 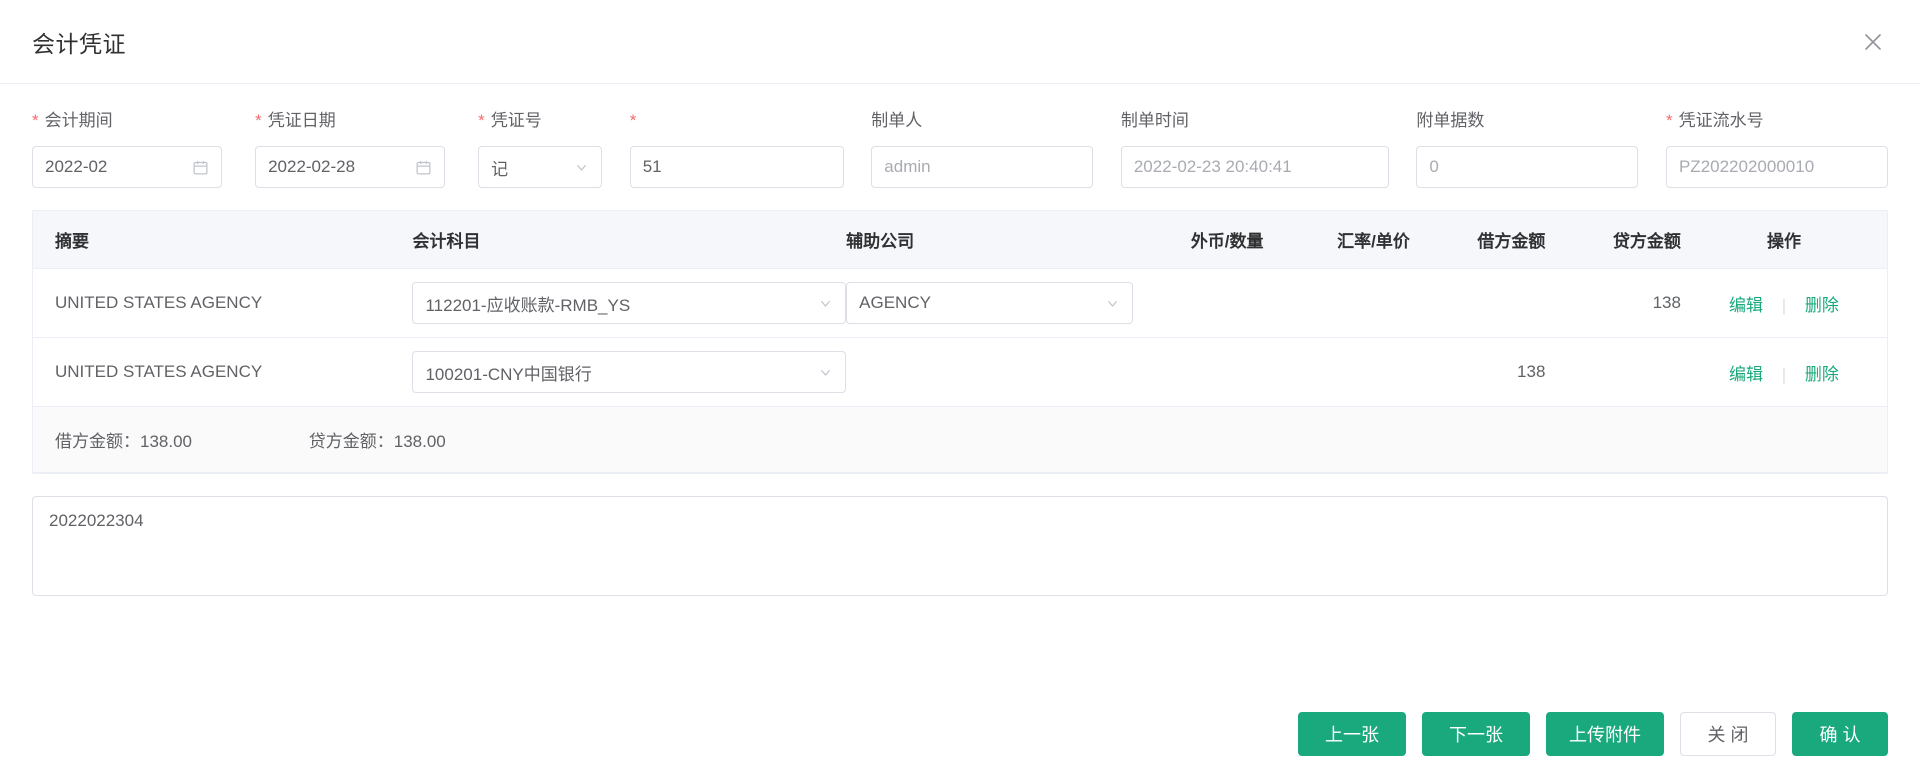 I want to click on field-prepare-time: 制单时间 2022-02-23 20:40:41, so click(x=1254, y=148).